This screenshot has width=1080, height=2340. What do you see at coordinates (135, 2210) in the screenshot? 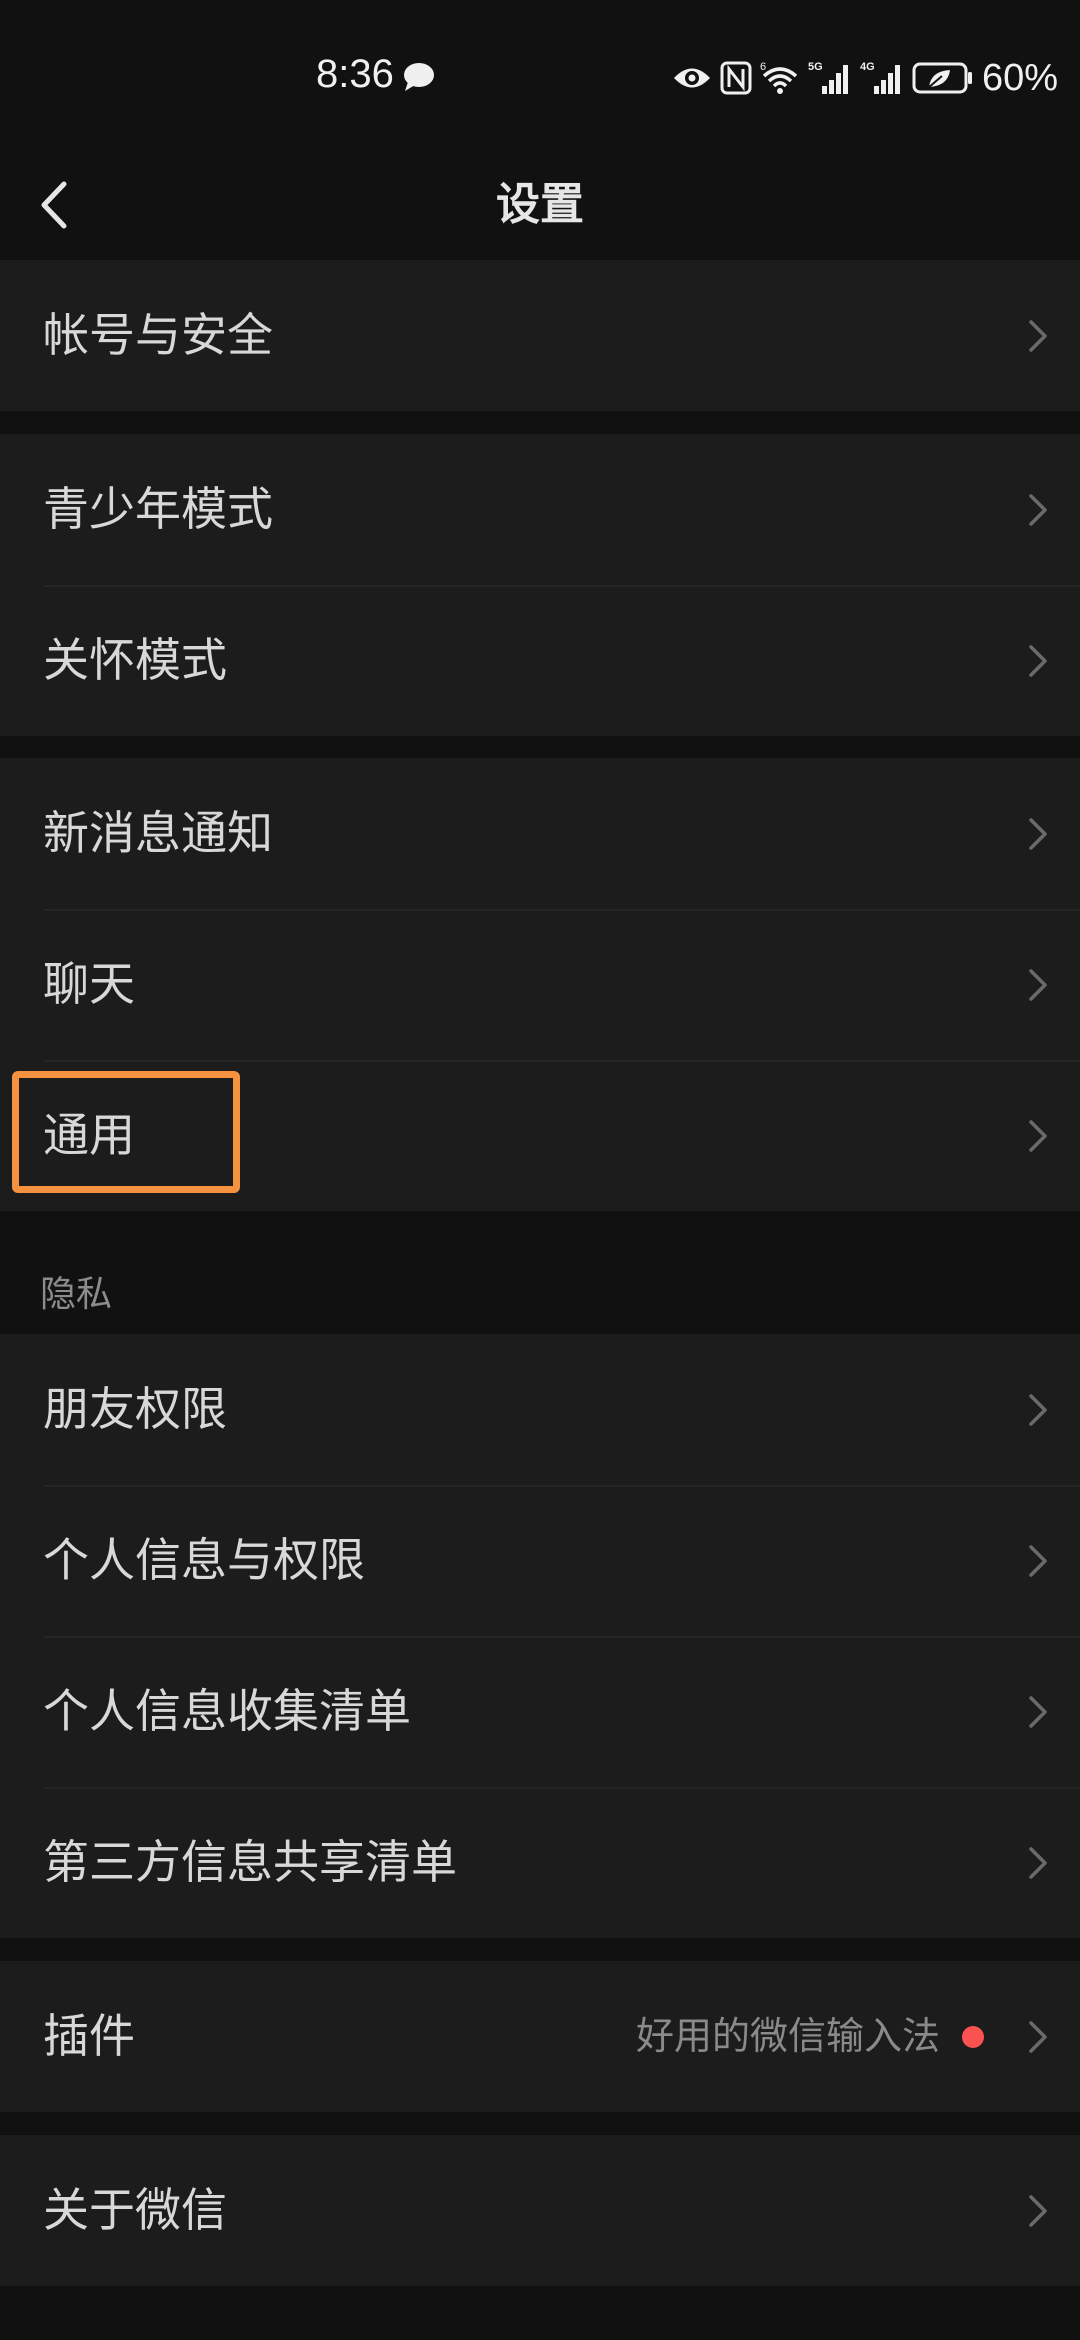
I see `row-label: 关于微信` at bounding box center [135, 2210].